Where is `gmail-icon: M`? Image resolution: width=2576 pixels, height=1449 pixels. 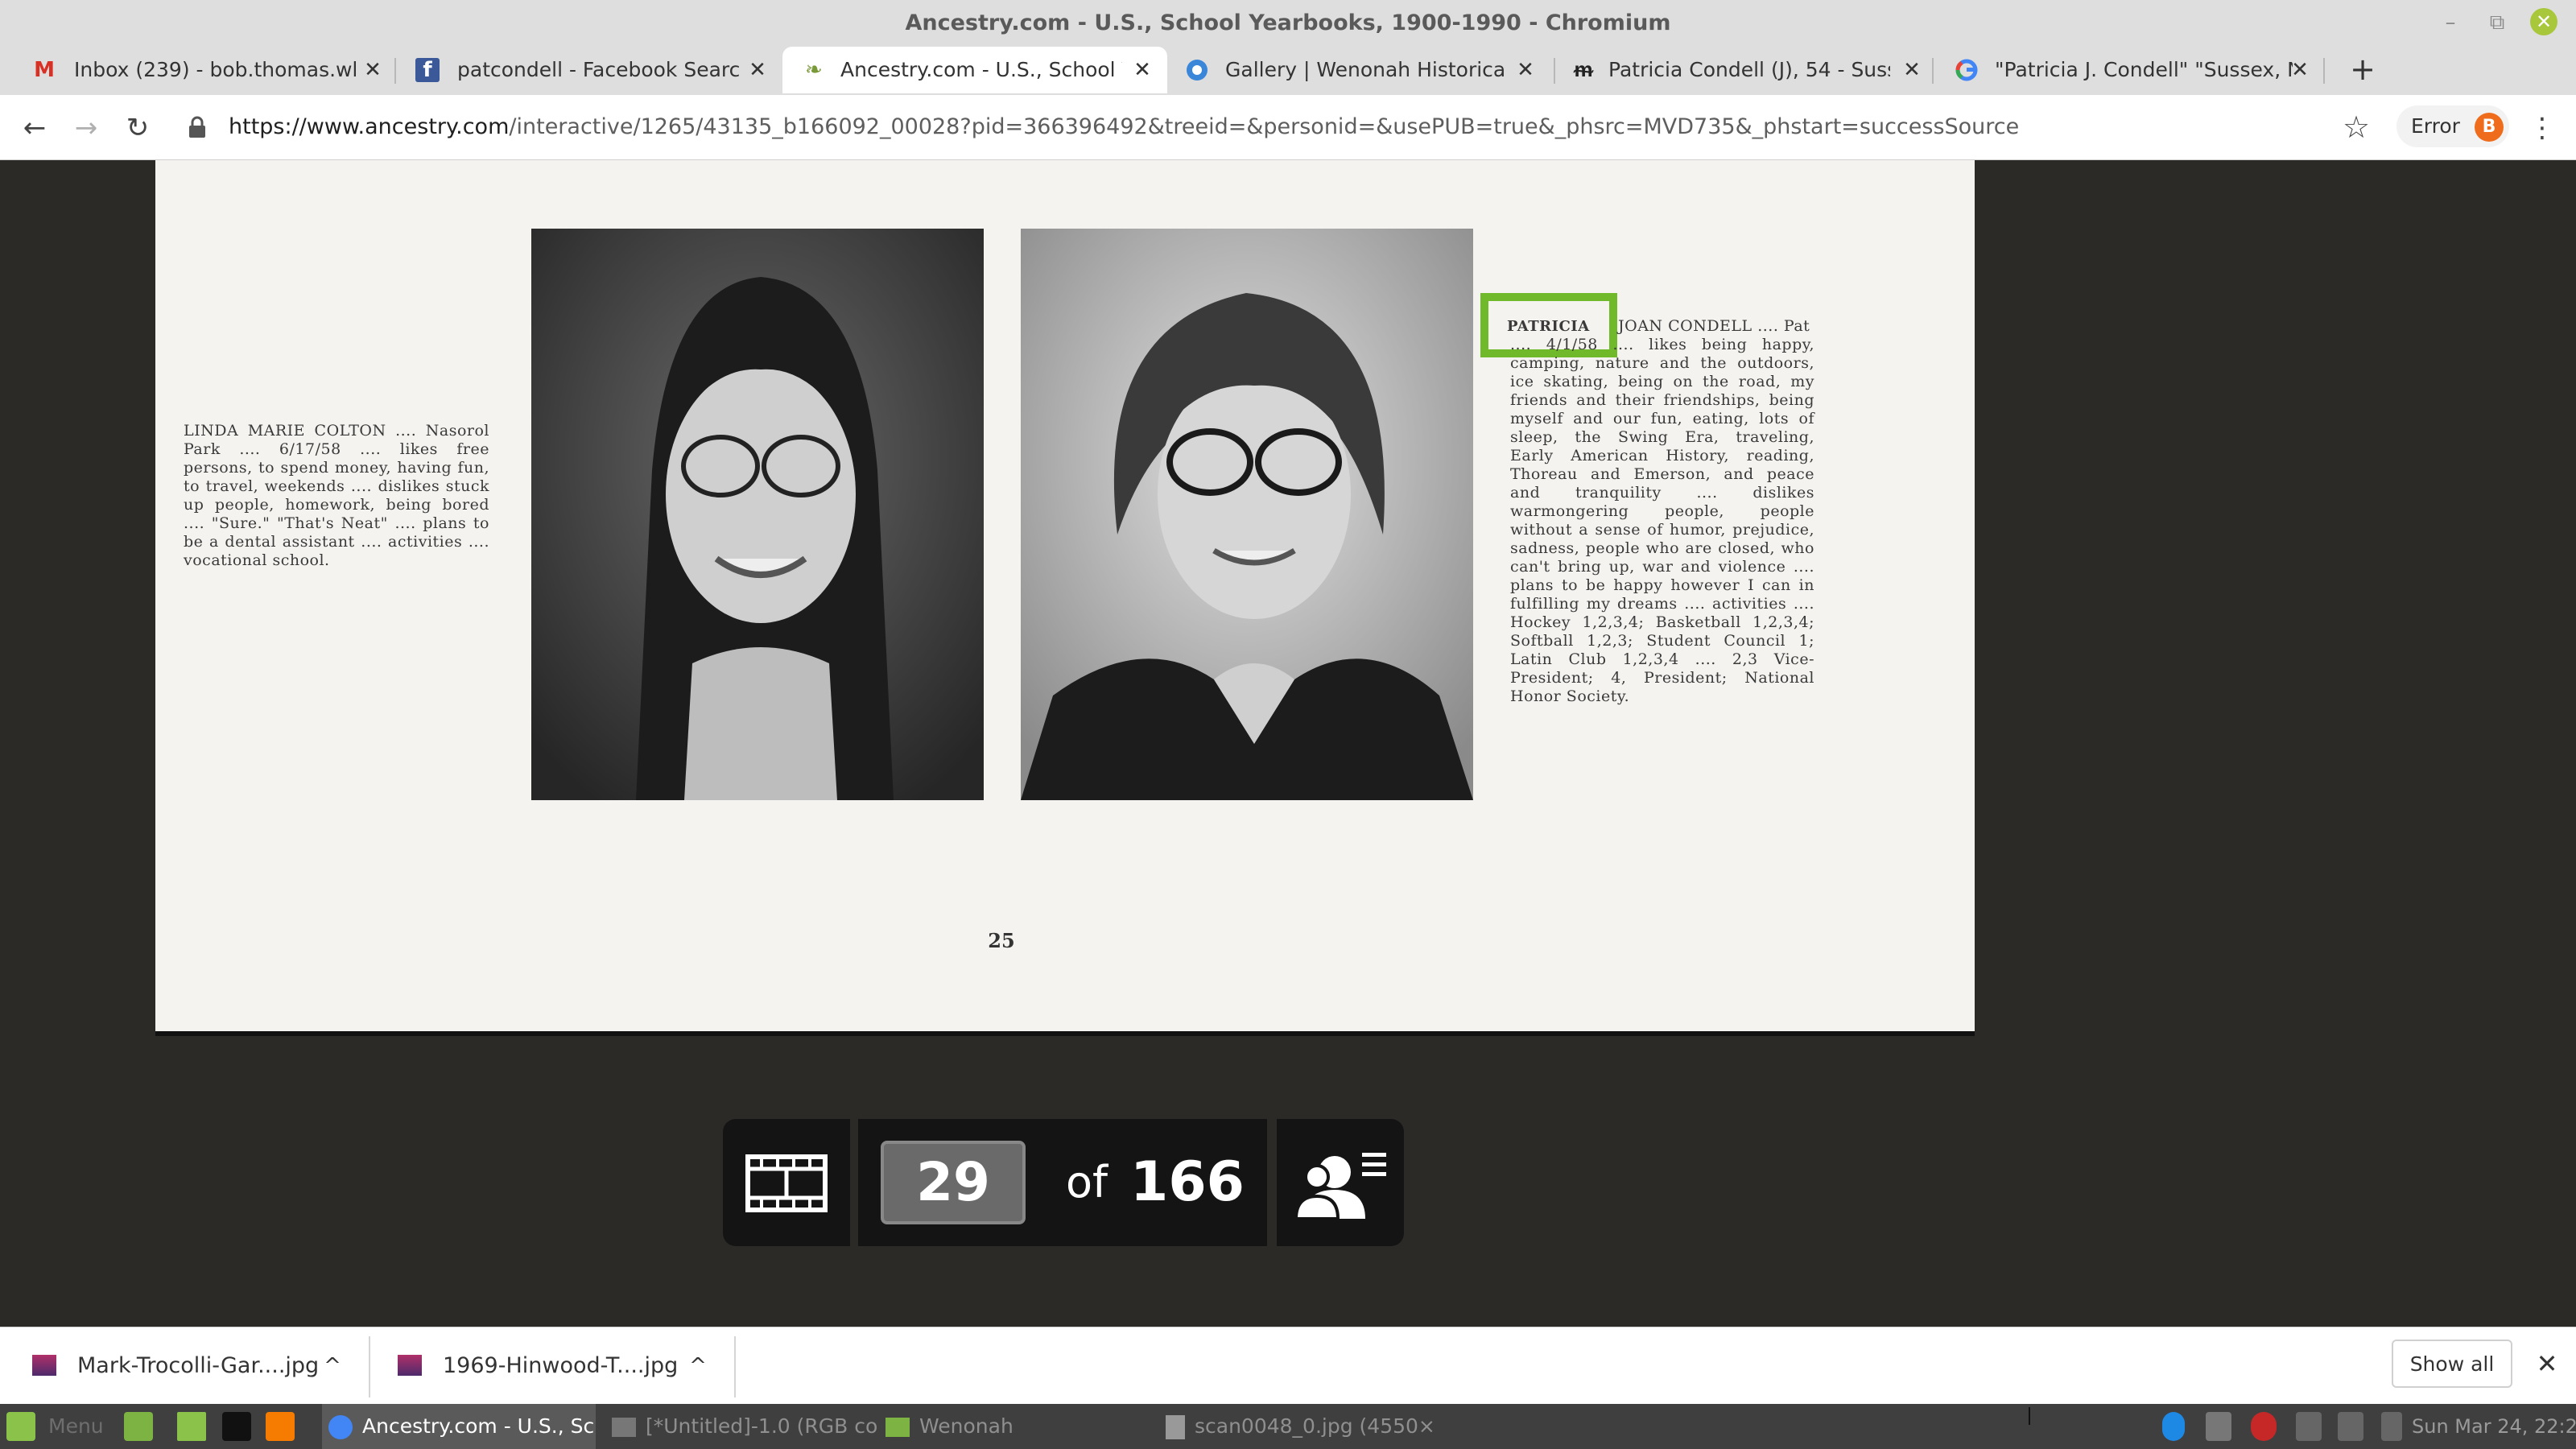 gmail-icon: M is located at coordinates (44, 70).